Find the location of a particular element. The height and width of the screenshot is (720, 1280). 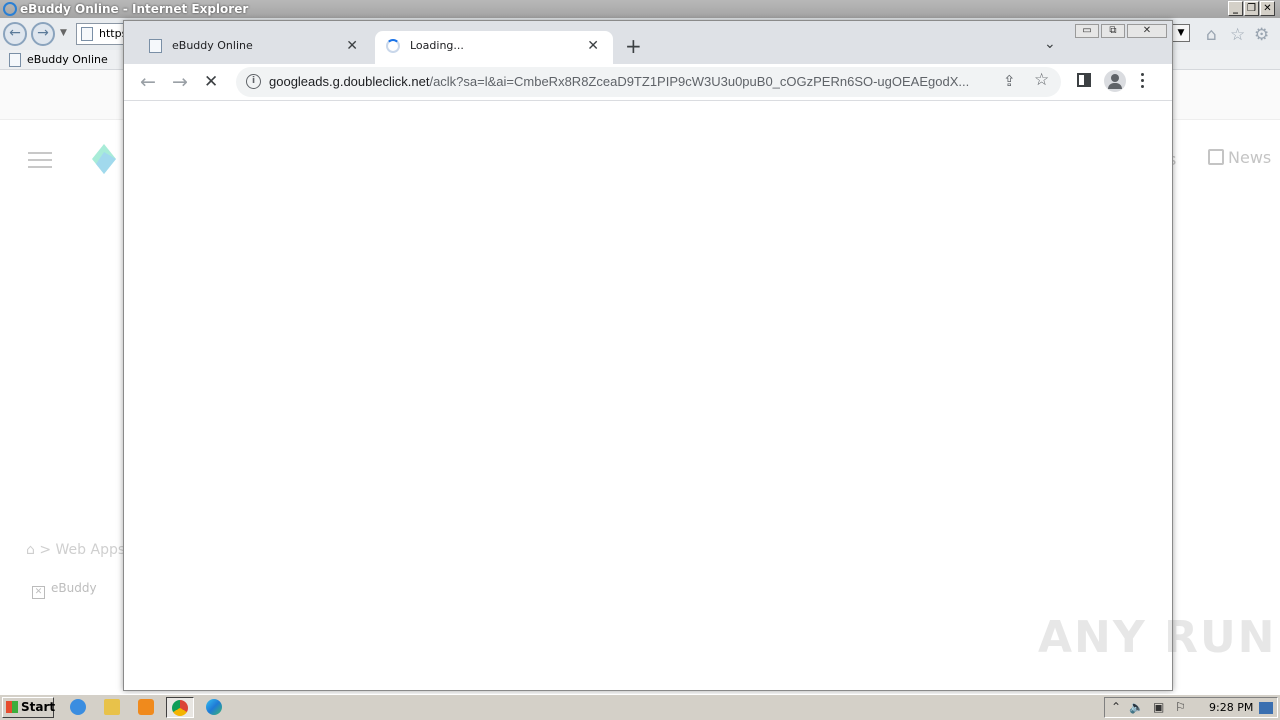

new-tab-button: + is located at coordinates (633, 46).